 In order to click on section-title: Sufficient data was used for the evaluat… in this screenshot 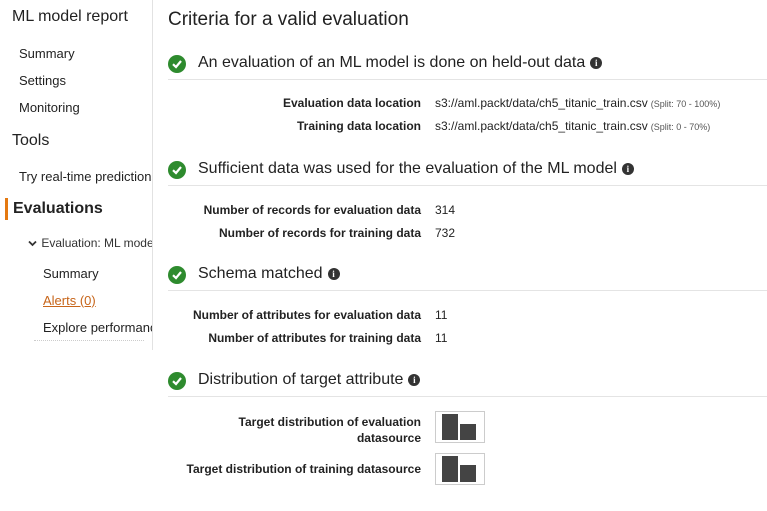, I will do `click(416, 169)`.